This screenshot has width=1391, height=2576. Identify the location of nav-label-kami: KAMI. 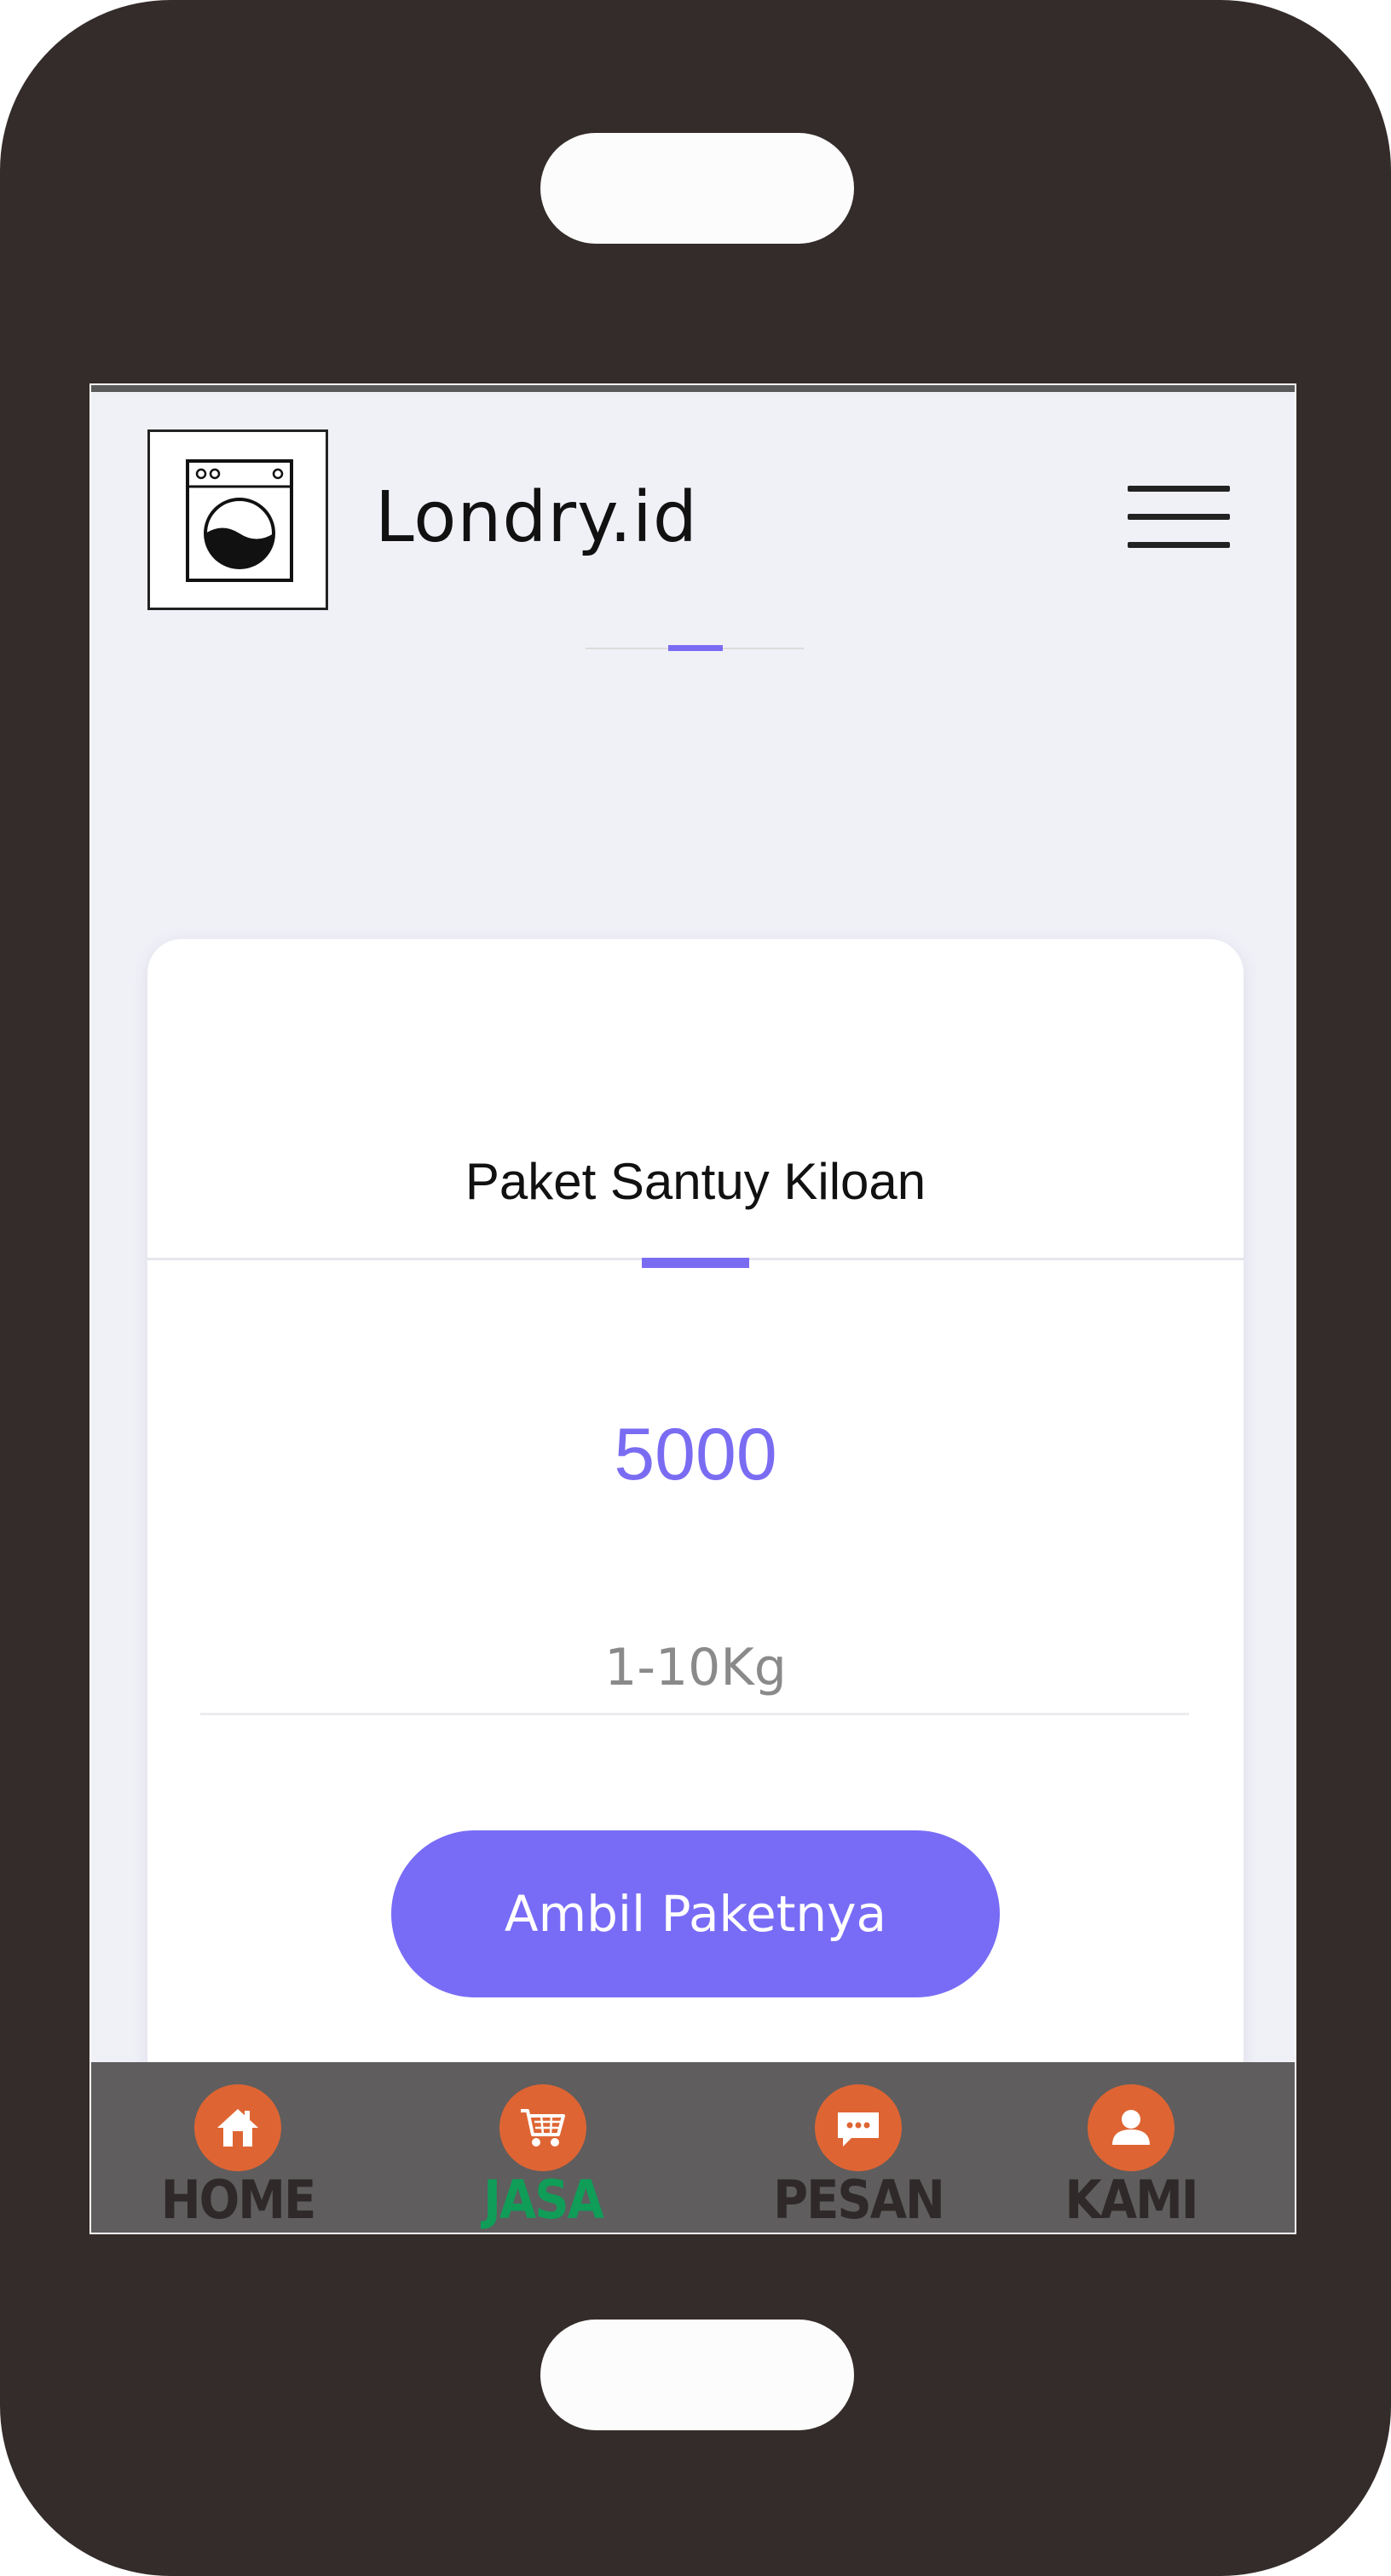
(1131, 2201).